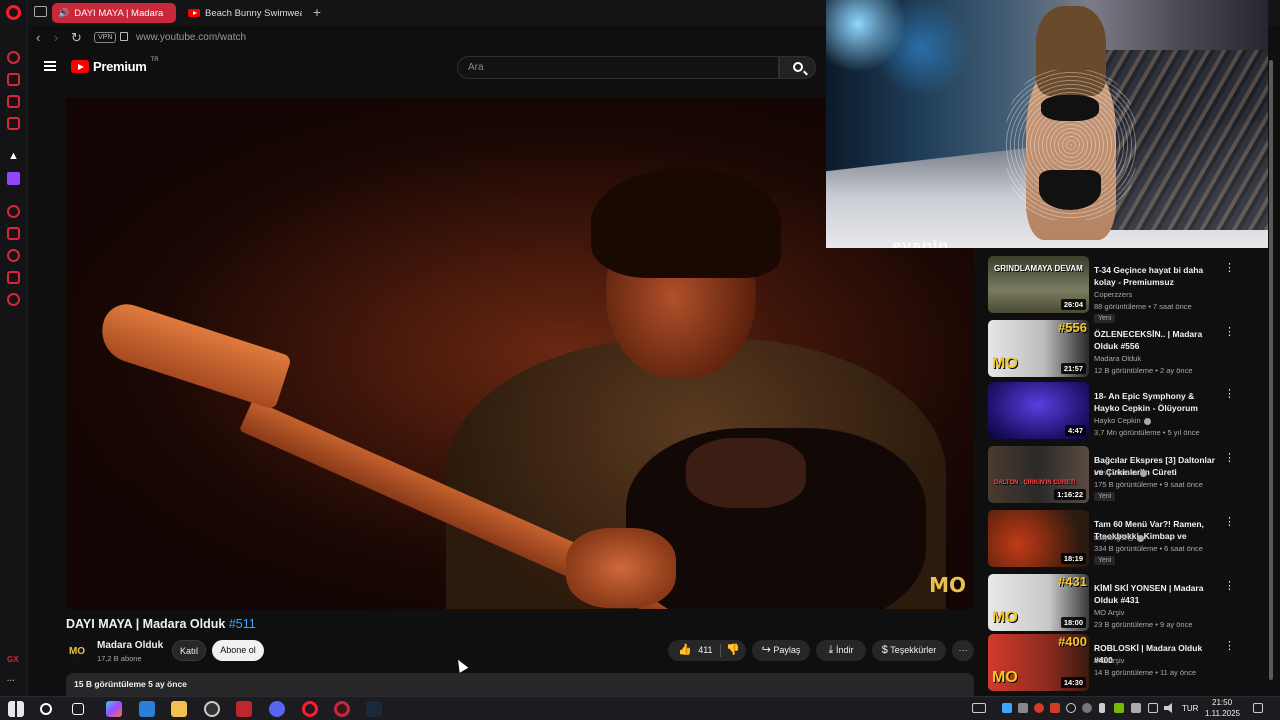 This screenshot has height=720, width=1280. Describe the element at coordinates (797, 67) in the screenshot. I see `search-button` at that location.